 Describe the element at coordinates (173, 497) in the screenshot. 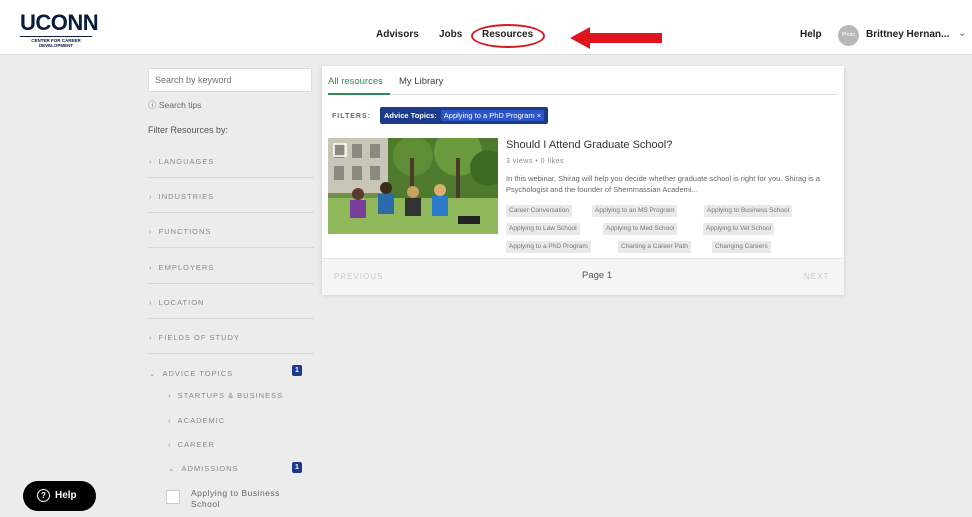

I see `checkbox-applying-business-school` at that location.